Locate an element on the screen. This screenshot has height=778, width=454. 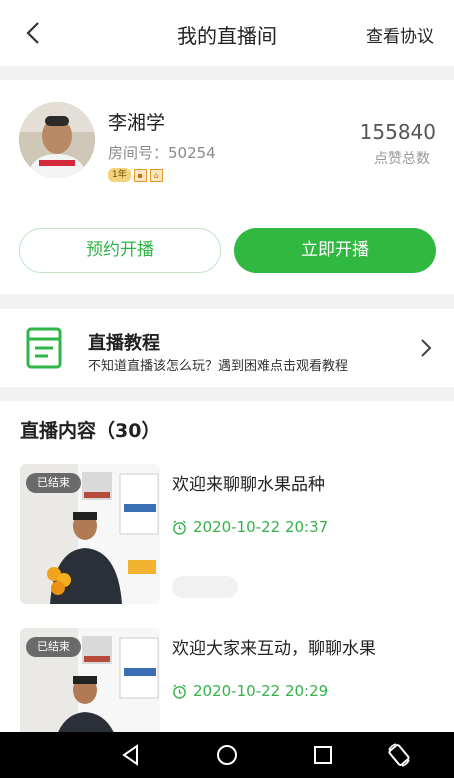
document-icon is located at coordinates (44, 348).